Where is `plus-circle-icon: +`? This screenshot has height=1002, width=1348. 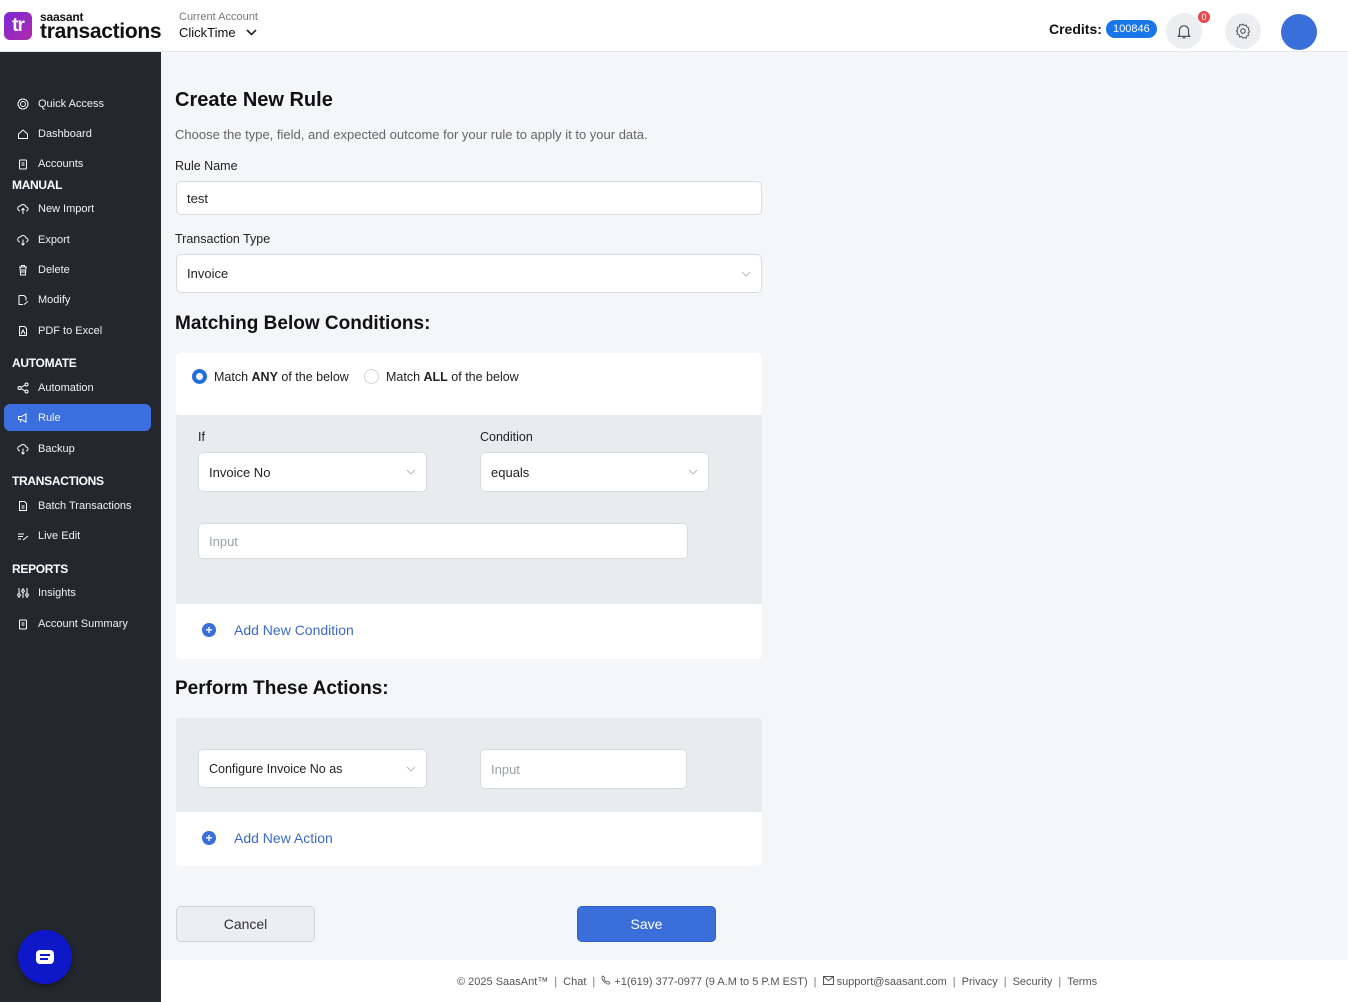
plus-circle-icon: + is located at coordinates (209, 838).